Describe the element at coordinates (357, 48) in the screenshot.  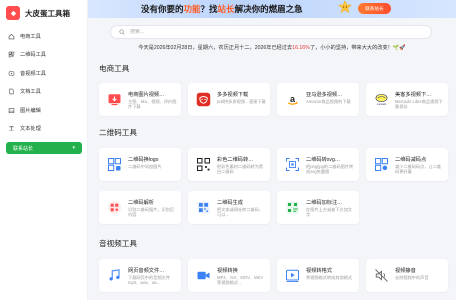
I see `greeting-text: 了，小小的坚持，带来大大的改变！🌱🚀` at that location.